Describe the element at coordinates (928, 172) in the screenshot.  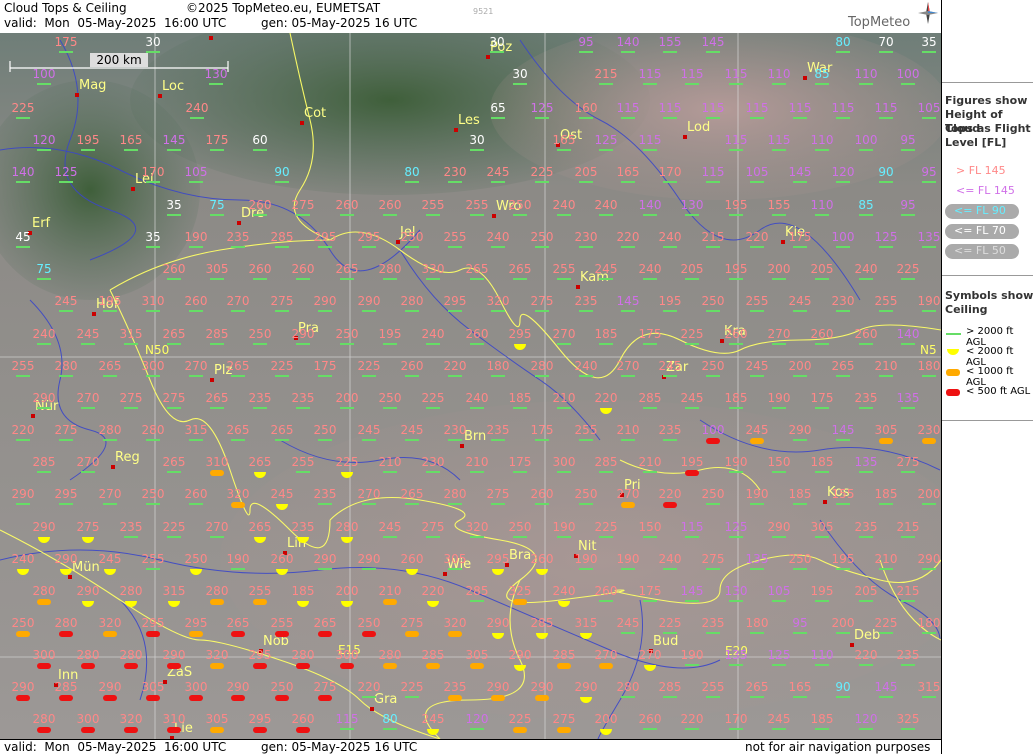
I see `cloud-top-label: 95` at that location.